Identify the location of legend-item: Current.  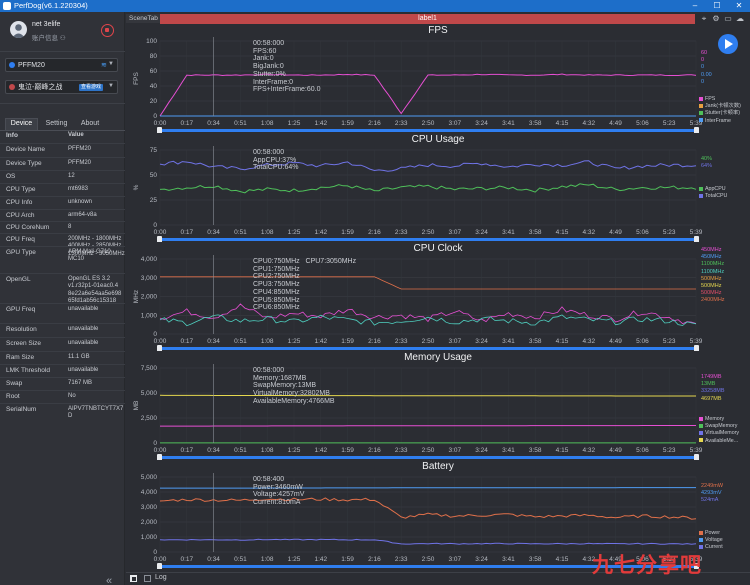
(711, 547).